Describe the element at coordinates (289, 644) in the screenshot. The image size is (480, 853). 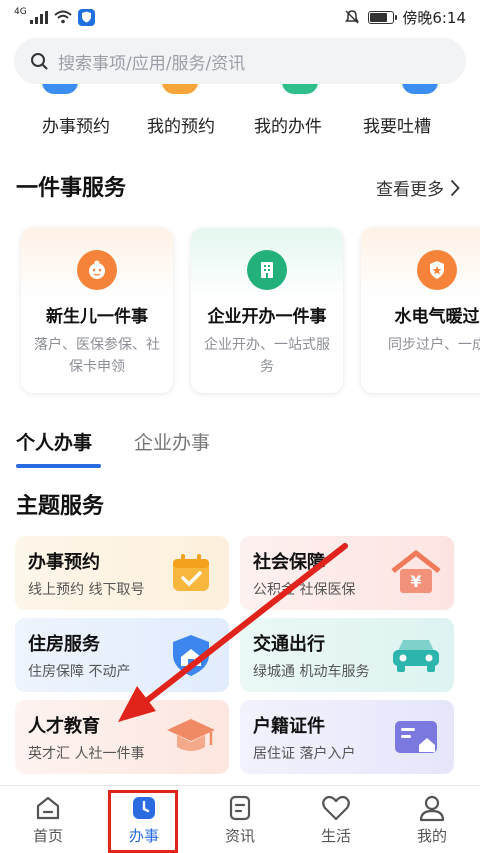
I see `tile-title: 交通出行` at that location.